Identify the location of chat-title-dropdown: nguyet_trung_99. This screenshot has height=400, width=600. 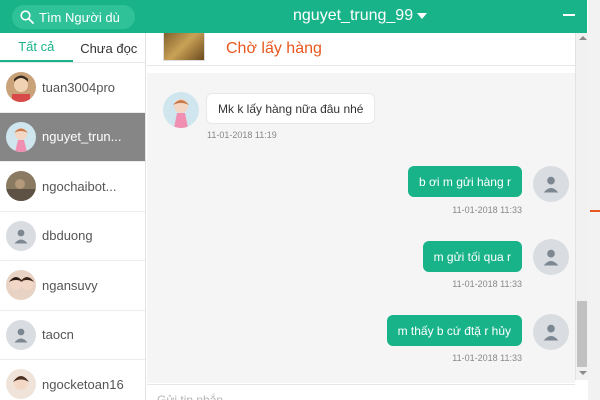
(360, 16).